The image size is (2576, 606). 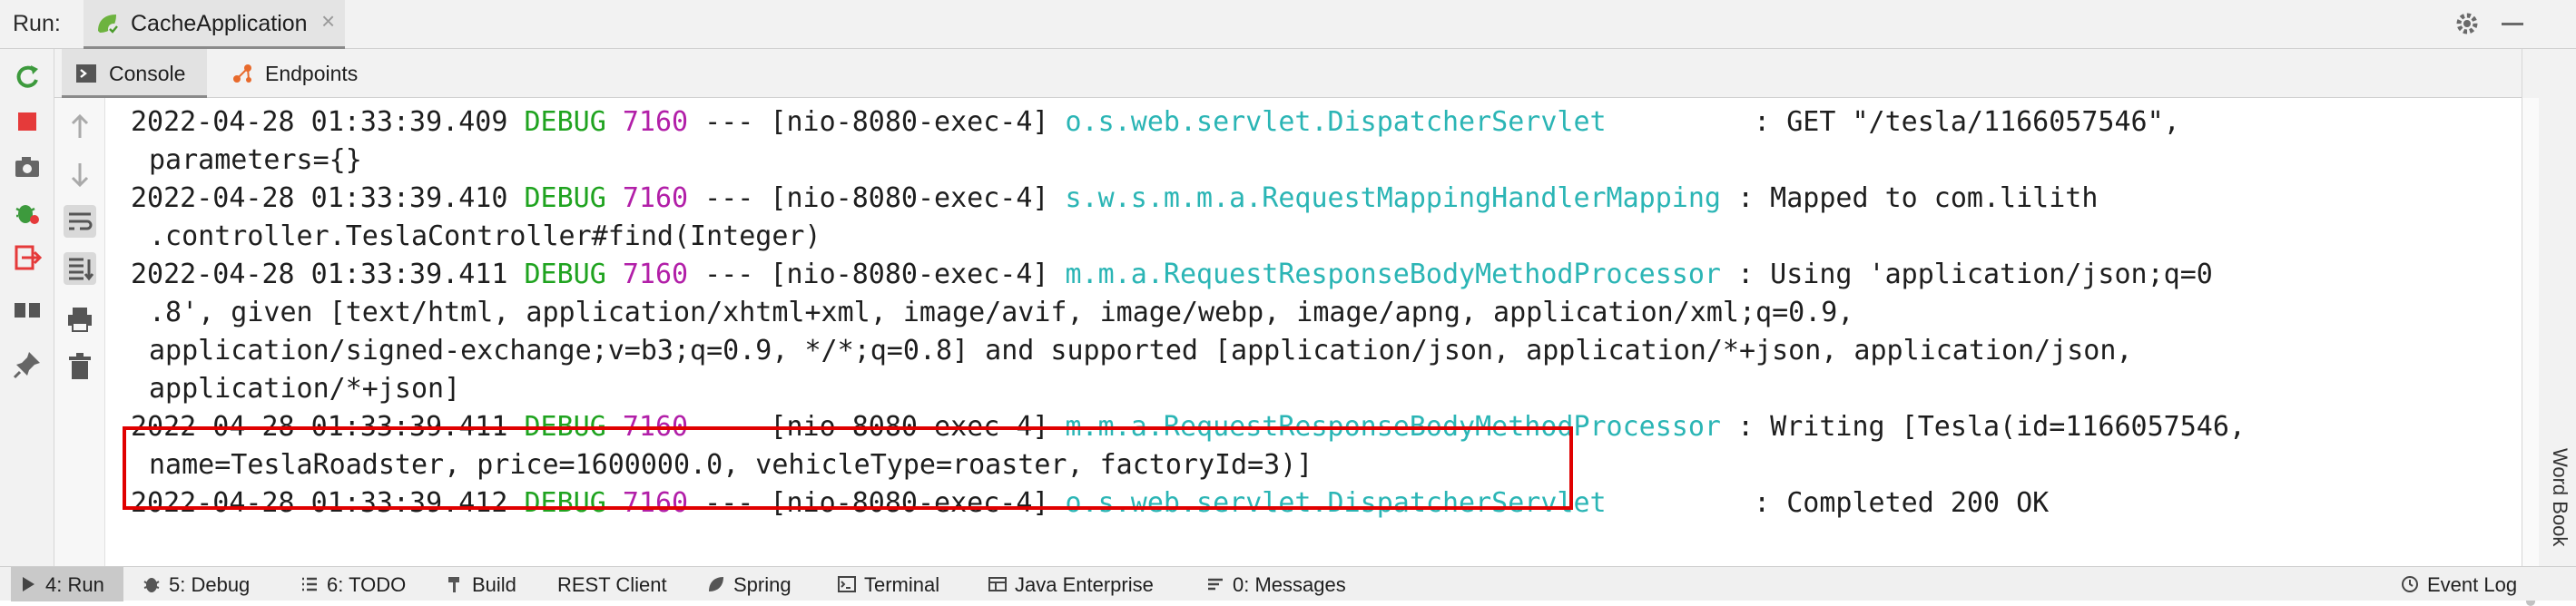 I want to click on tool-event-log-label: Event Log, so click(x=2472, y=584).